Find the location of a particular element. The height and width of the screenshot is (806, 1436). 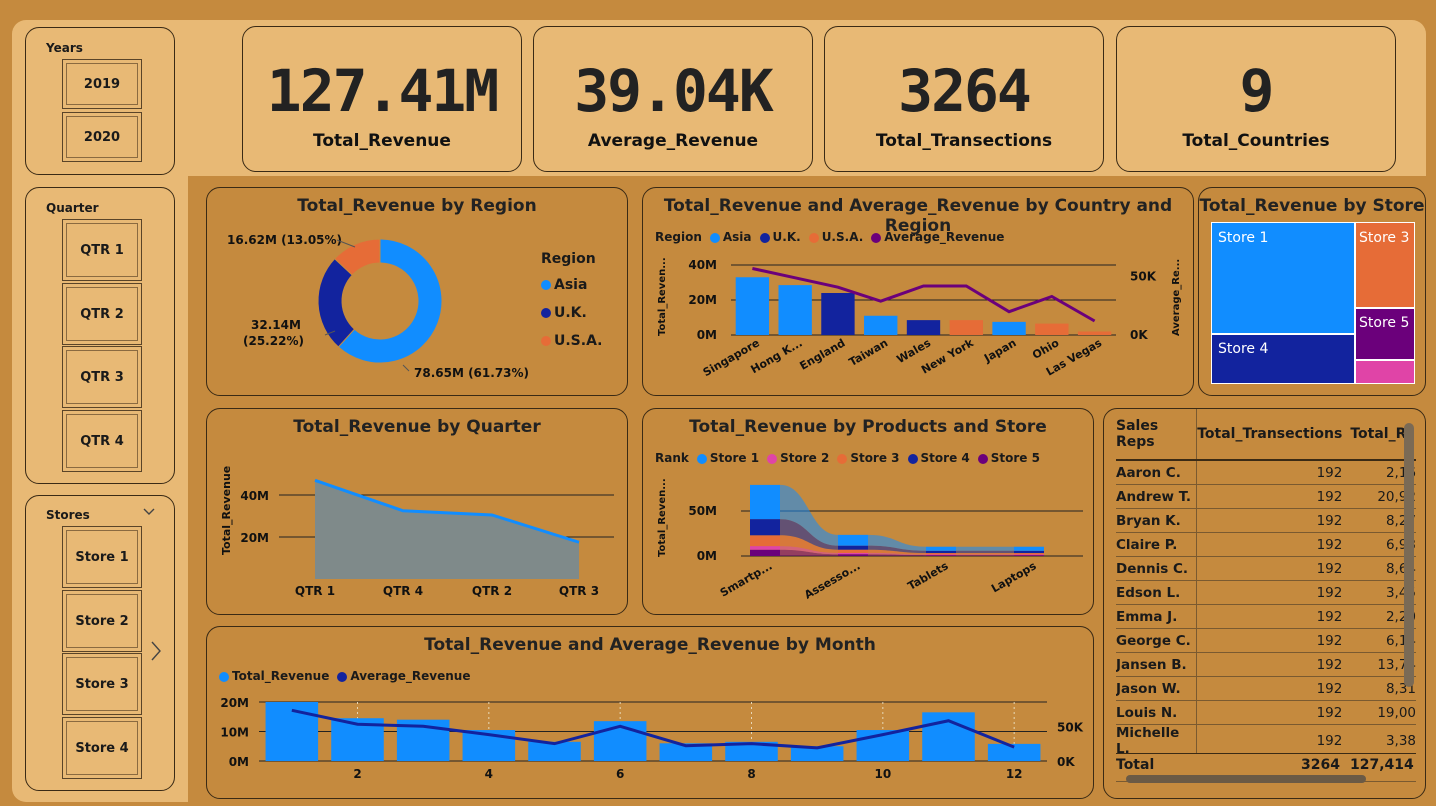

x-tick-label: QTR 1 is located at coordinates (315, 591).